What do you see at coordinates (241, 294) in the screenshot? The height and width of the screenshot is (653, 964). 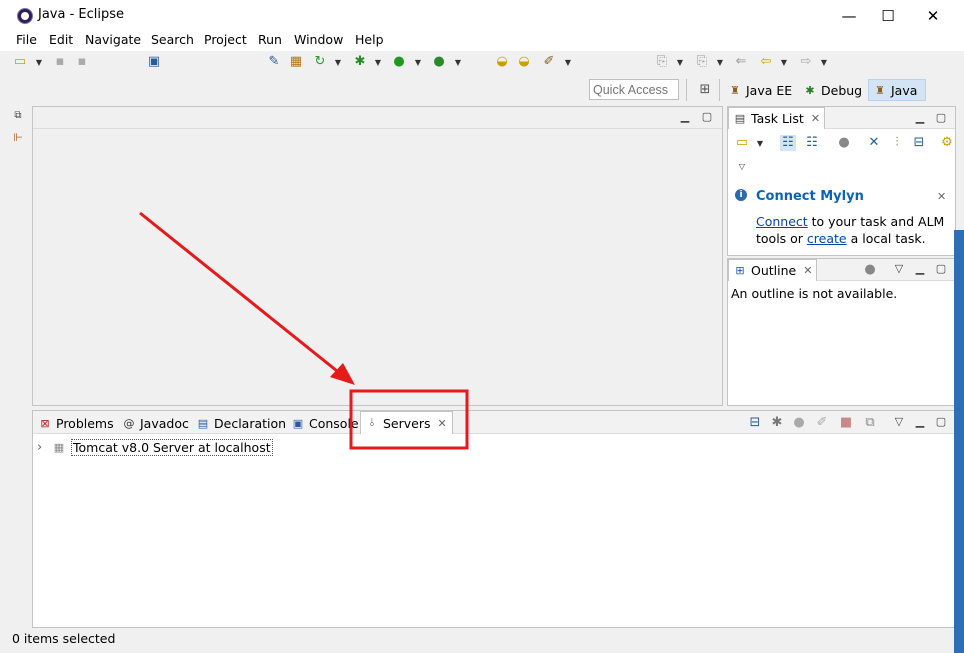 I see `annotation-arrow-line` at bounding box center [241, 294].